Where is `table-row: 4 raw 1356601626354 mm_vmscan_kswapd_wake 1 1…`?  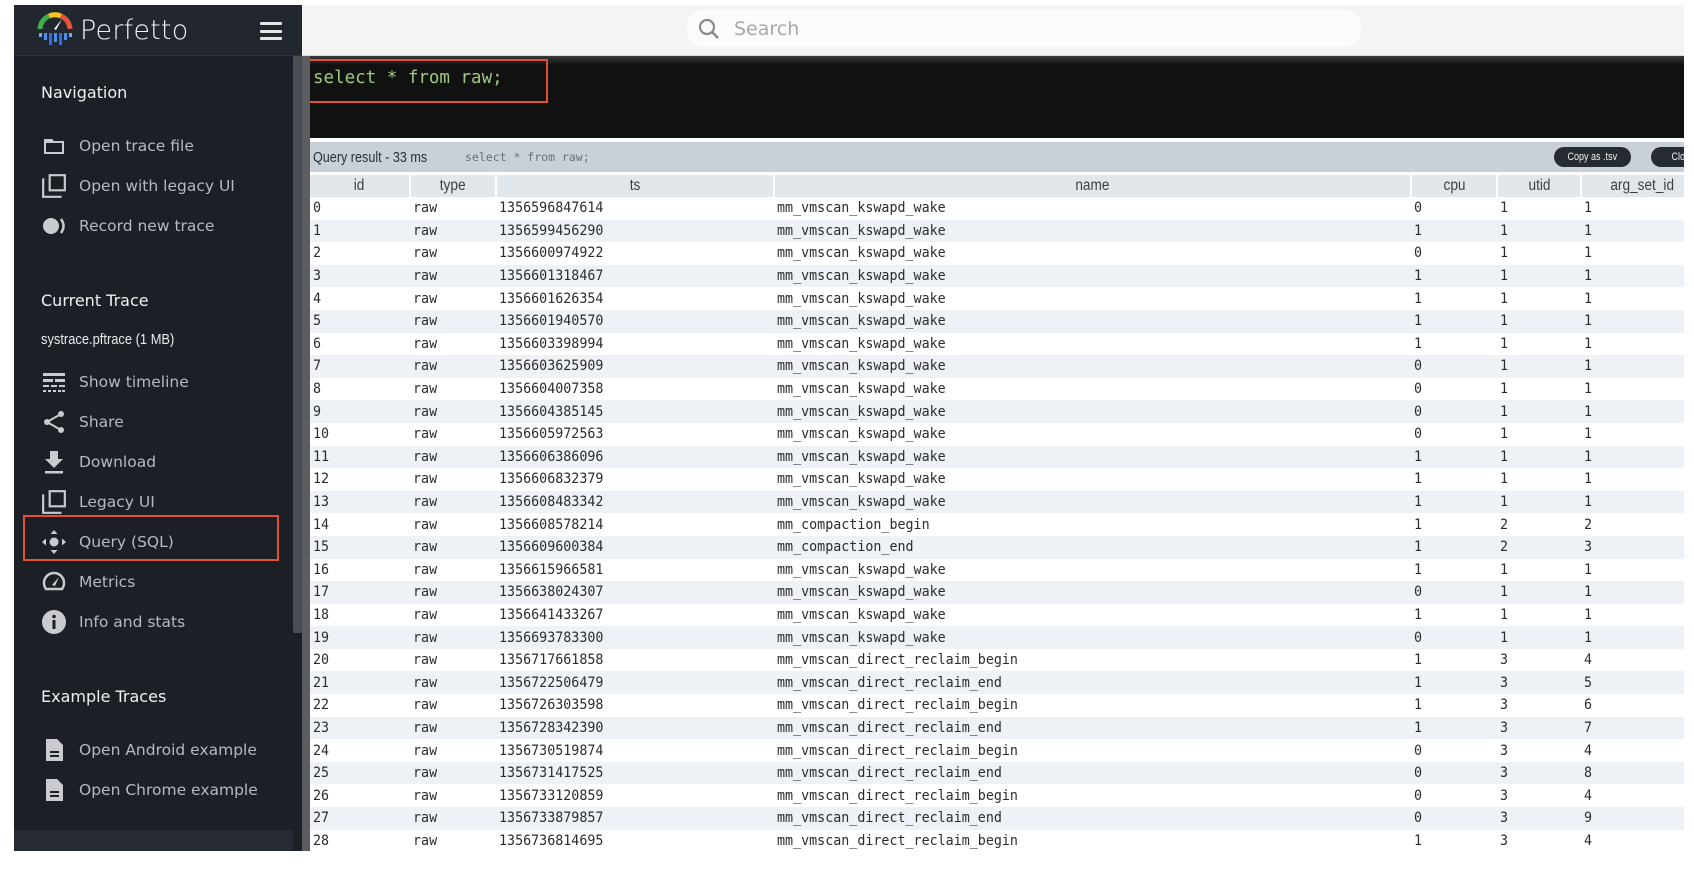 table-row: 4 raw 1356601626354 mm_vmscan_kswapd_wake 1 1… is located at coordinates (997, 298).